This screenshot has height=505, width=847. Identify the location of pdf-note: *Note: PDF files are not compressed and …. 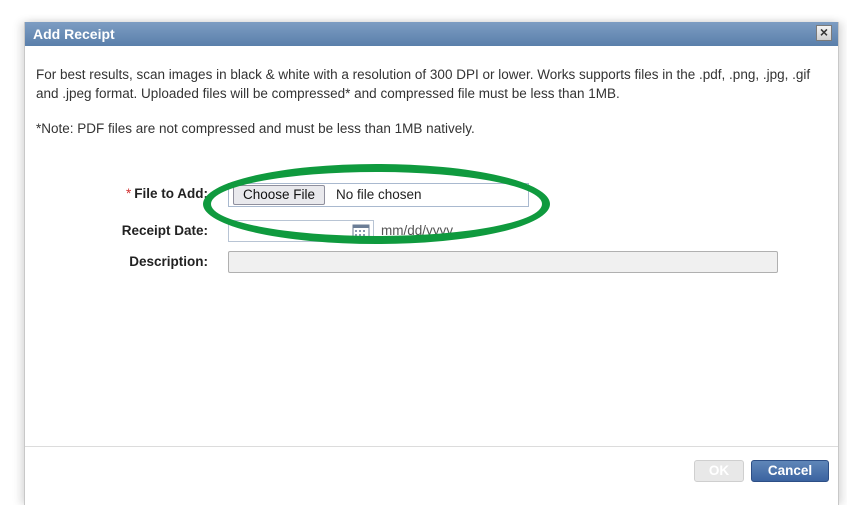
(255, 128).